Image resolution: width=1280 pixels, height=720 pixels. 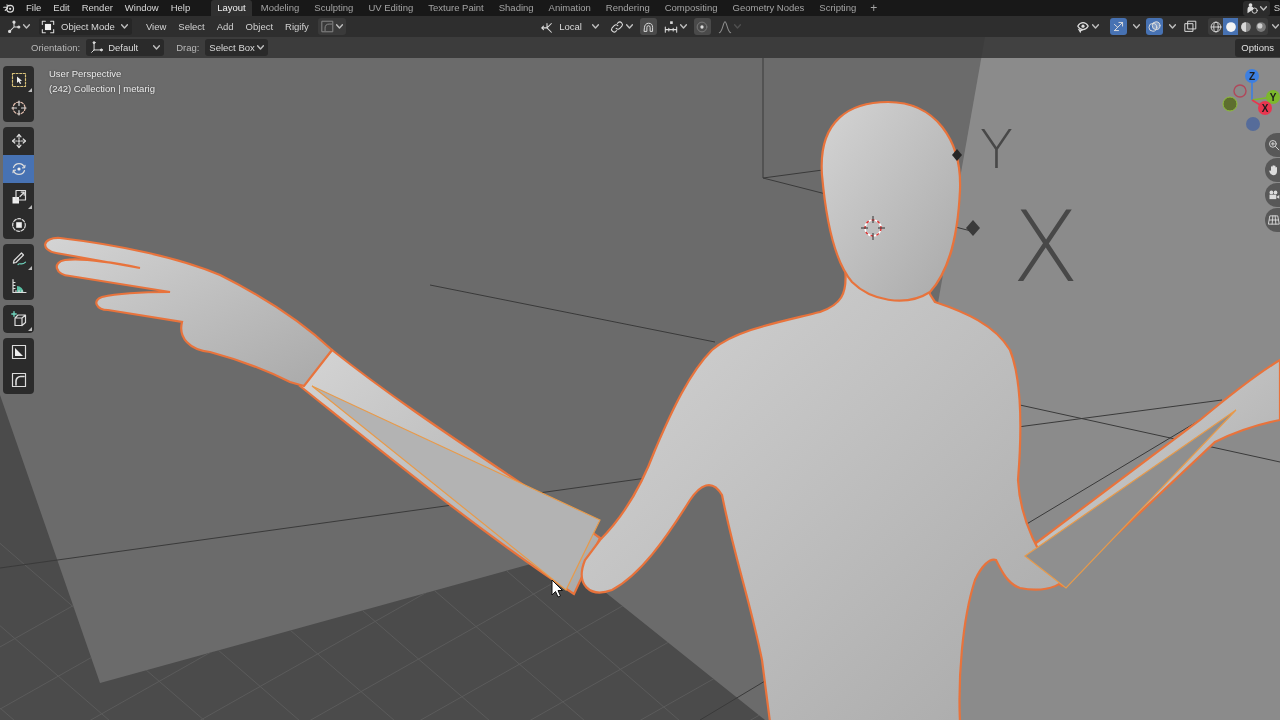 What do you see at coordinates (225, 26) in the screenshot?
I see `menu-item: Add` at bounding box center [225, 26].